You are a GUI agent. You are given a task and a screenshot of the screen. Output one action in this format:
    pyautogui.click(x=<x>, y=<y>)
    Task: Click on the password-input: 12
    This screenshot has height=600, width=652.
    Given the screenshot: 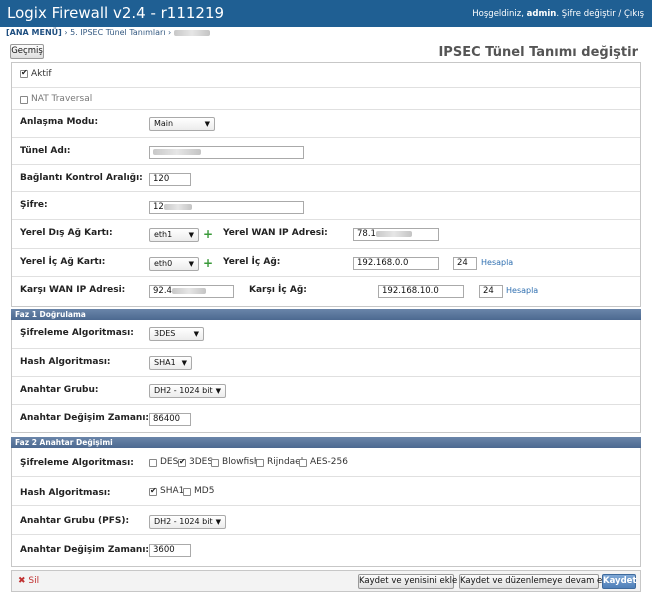 What is the action you would take?
    pyautogui.click(x=226, y=207)
    